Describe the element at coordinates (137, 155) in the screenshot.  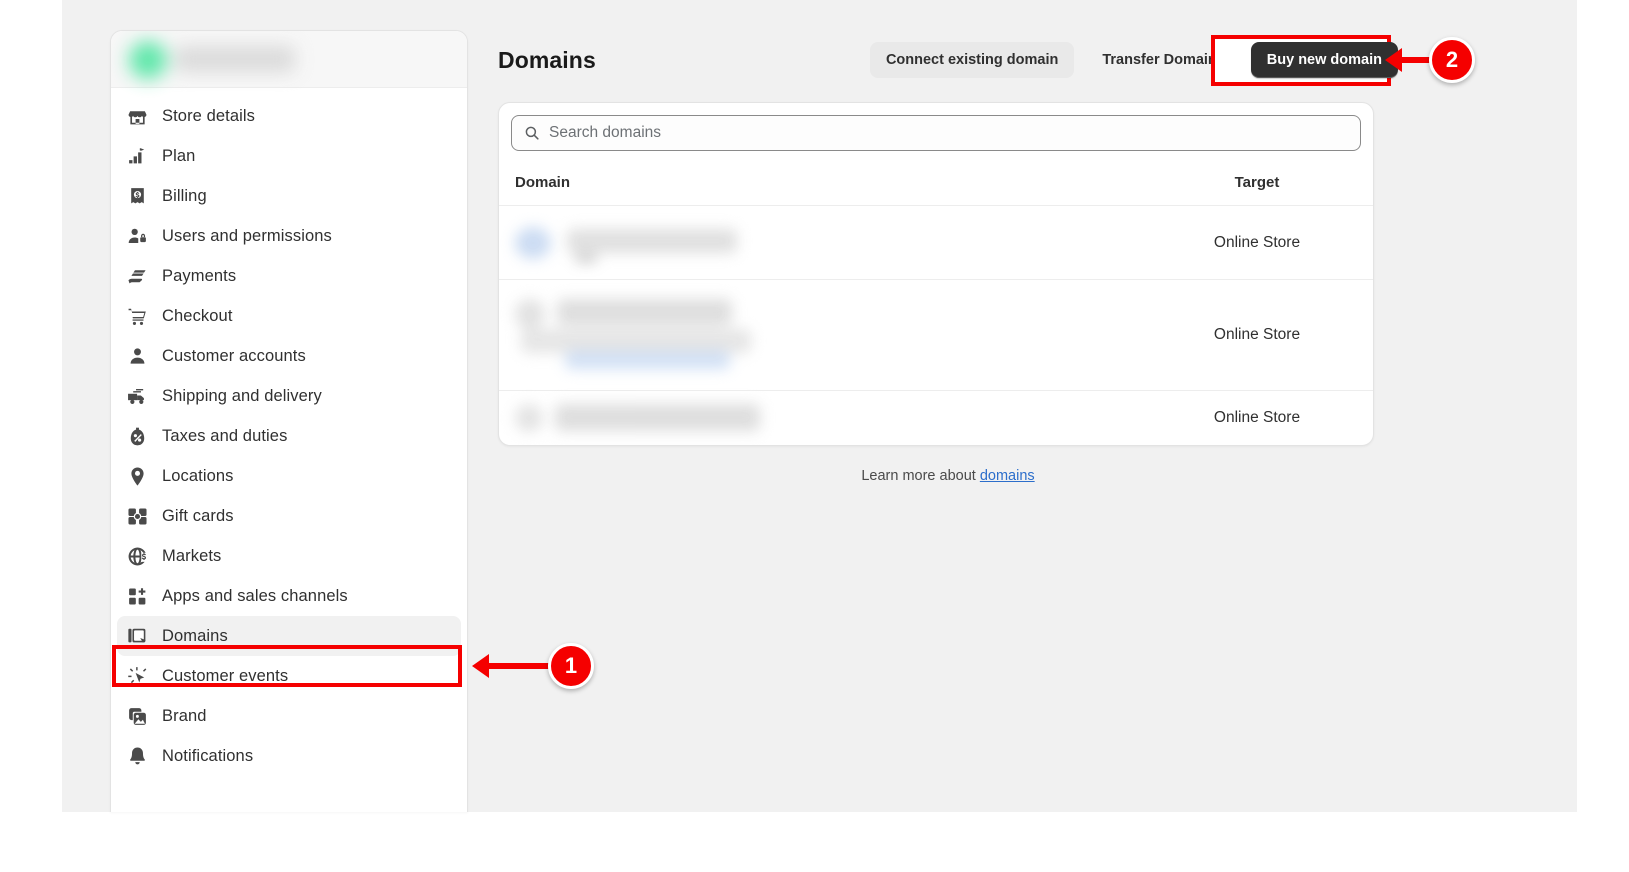
I see `plan-chart-icon` at that location.